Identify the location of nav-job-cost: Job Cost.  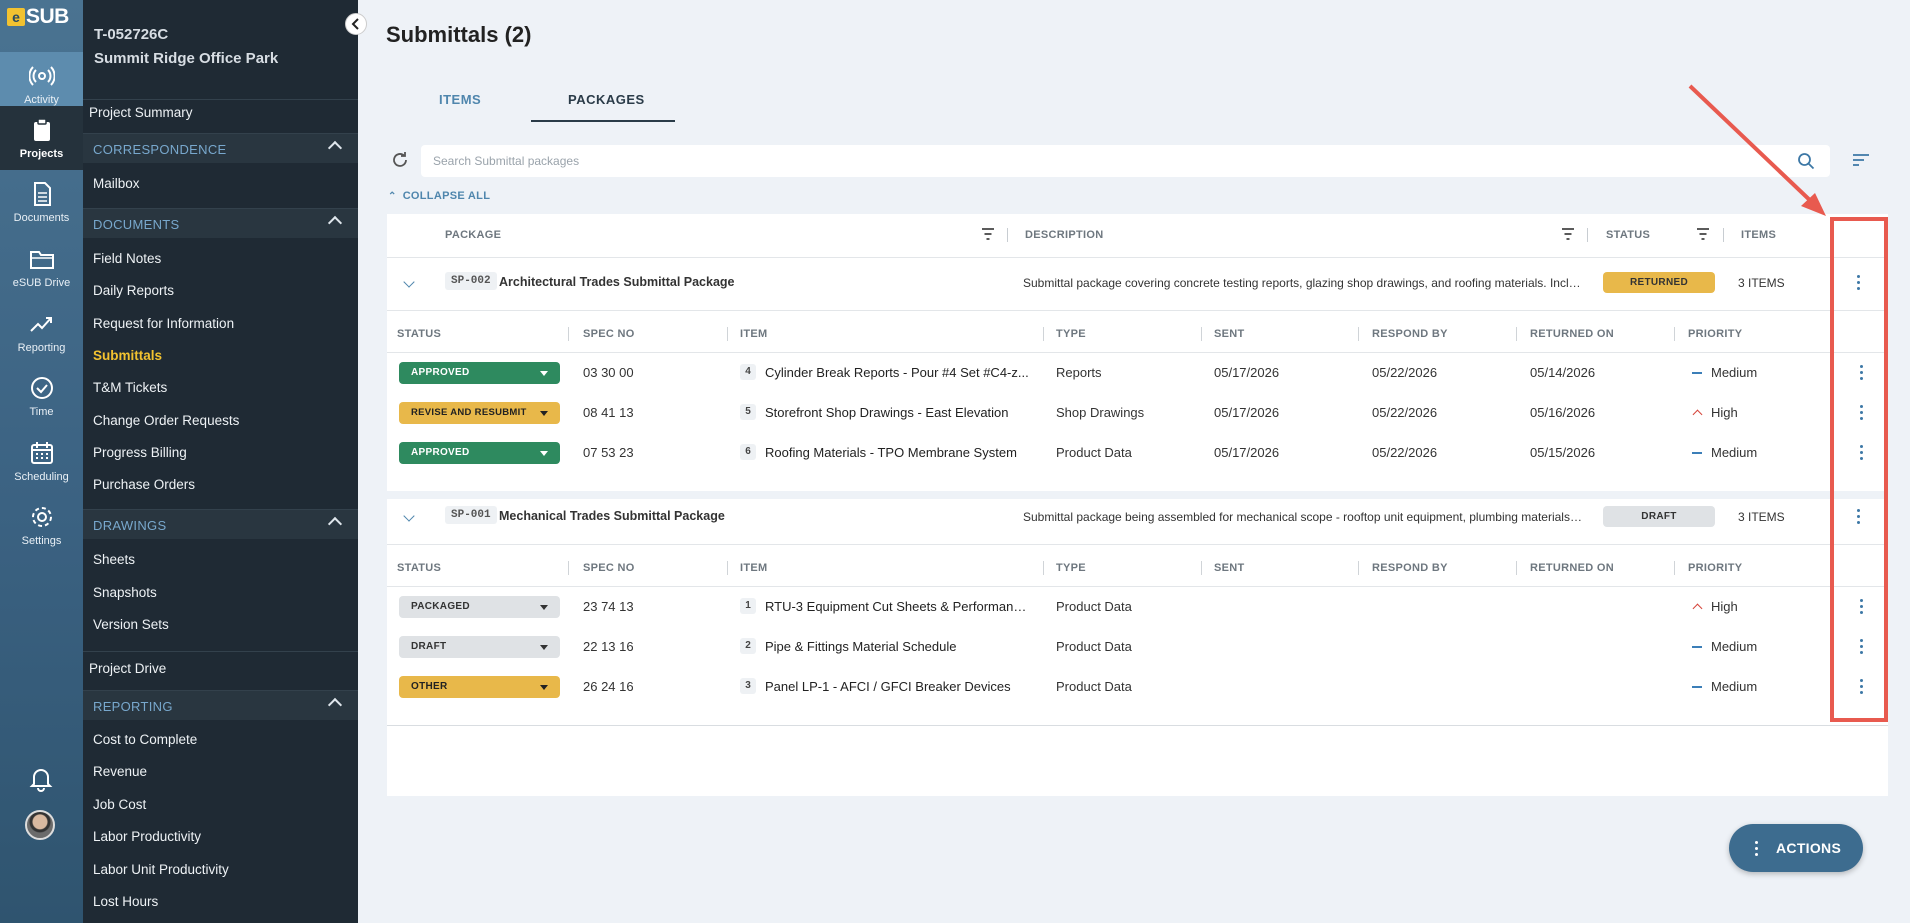
(119, 804).